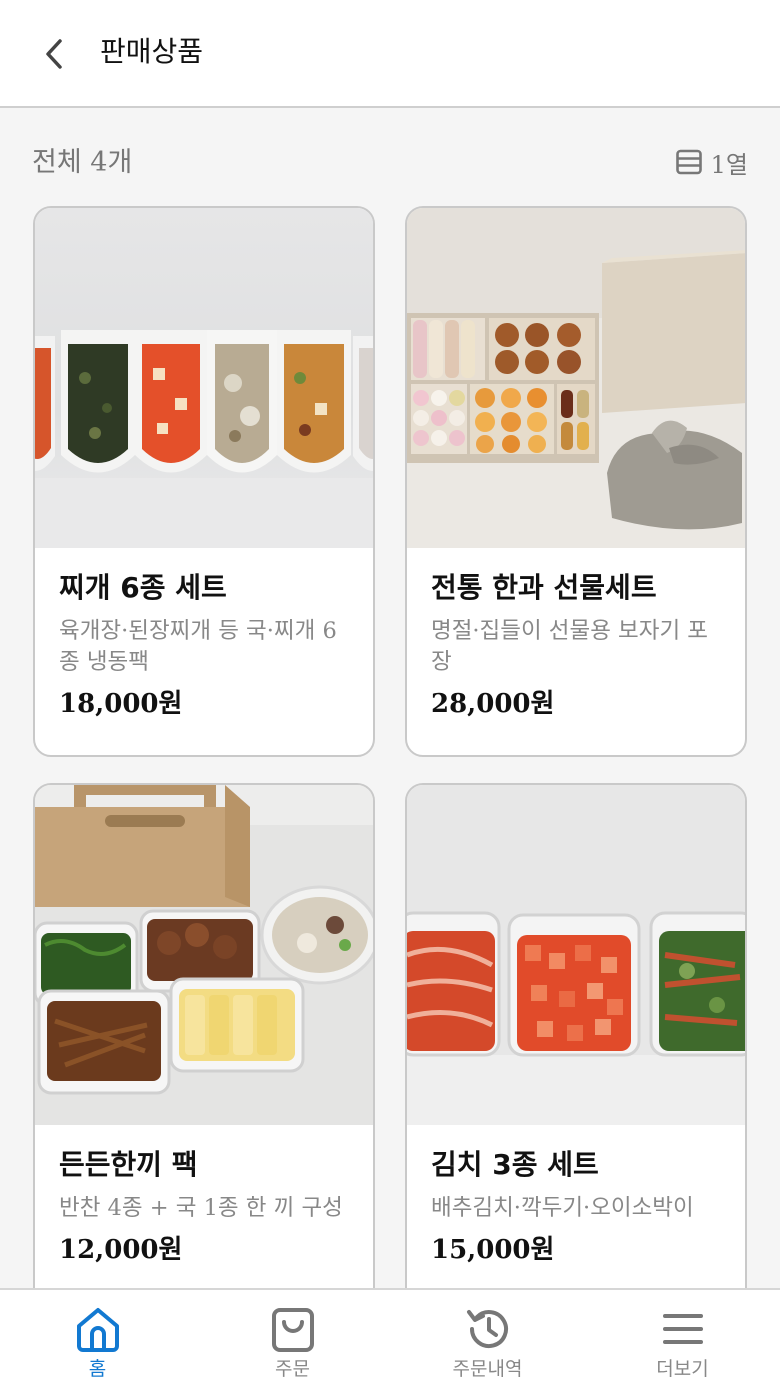  Describe the element at coordinates (97, 1369) in the screenshot. I see `tab-label: 홈` at that location.